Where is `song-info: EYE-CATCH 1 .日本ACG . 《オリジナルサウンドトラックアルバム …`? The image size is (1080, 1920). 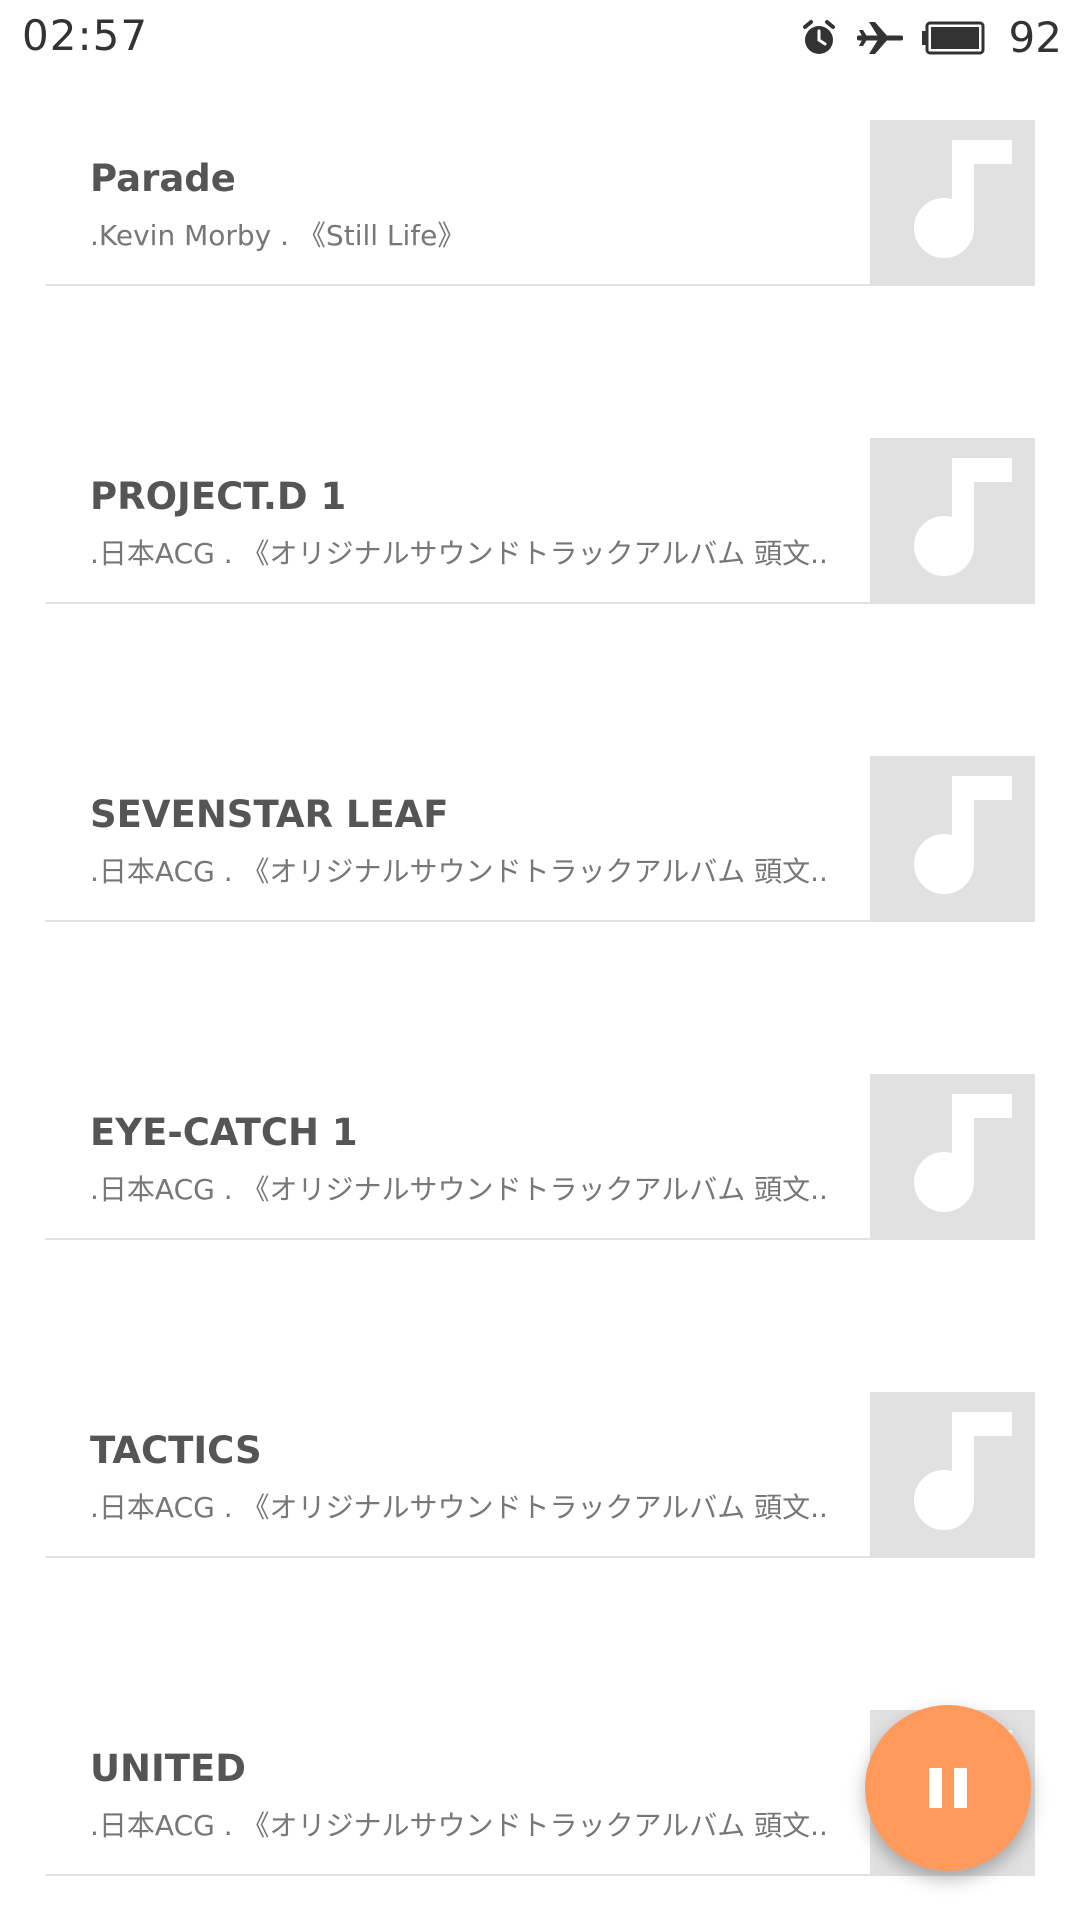
song-info: EYE-CATCH 1 .日本ACG . 《オリジナルサウンドトラックアルバム … is located at coordinates (485, 1157).